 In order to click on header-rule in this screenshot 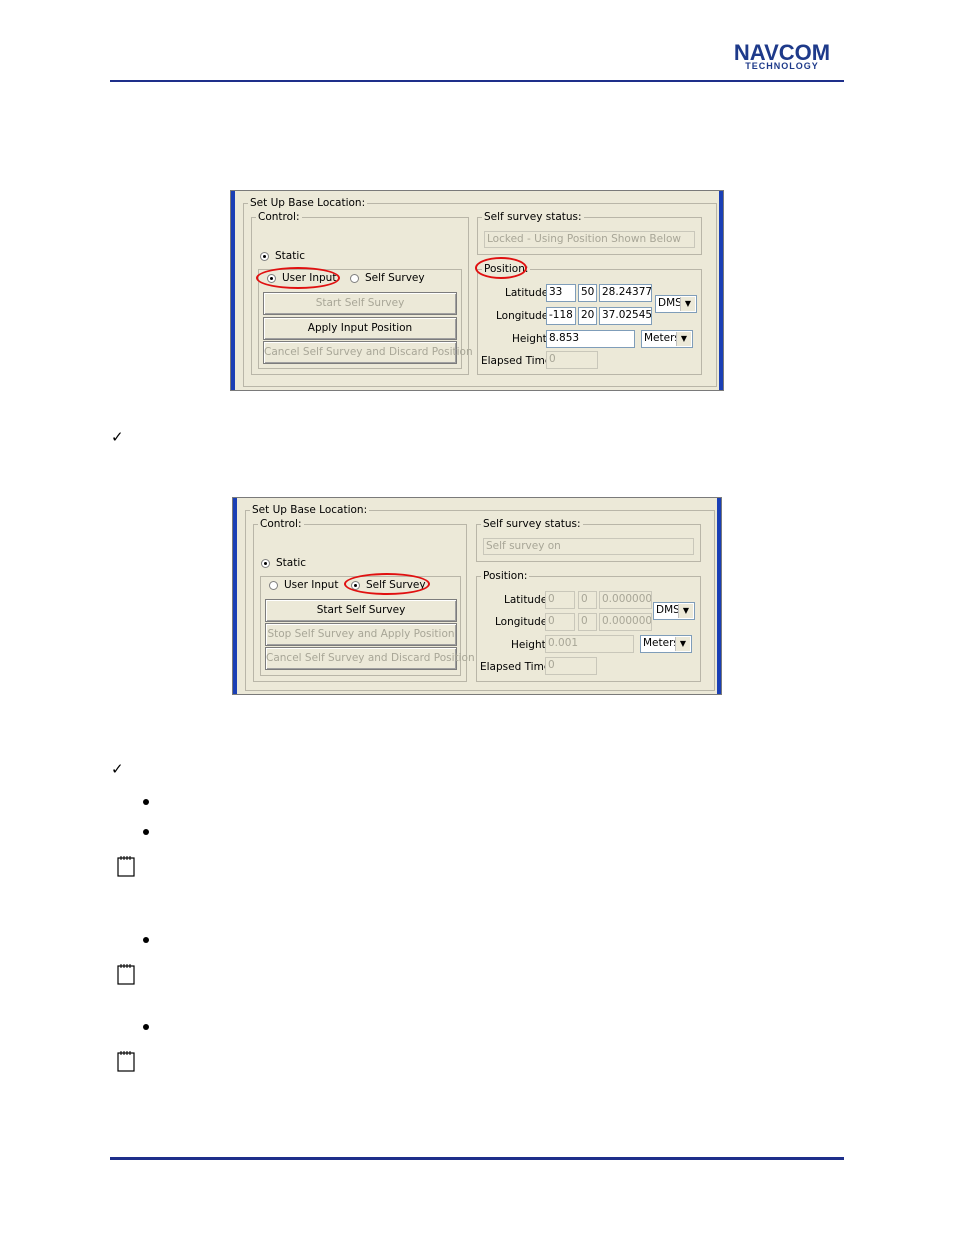, I will do `click(477, 81)`.